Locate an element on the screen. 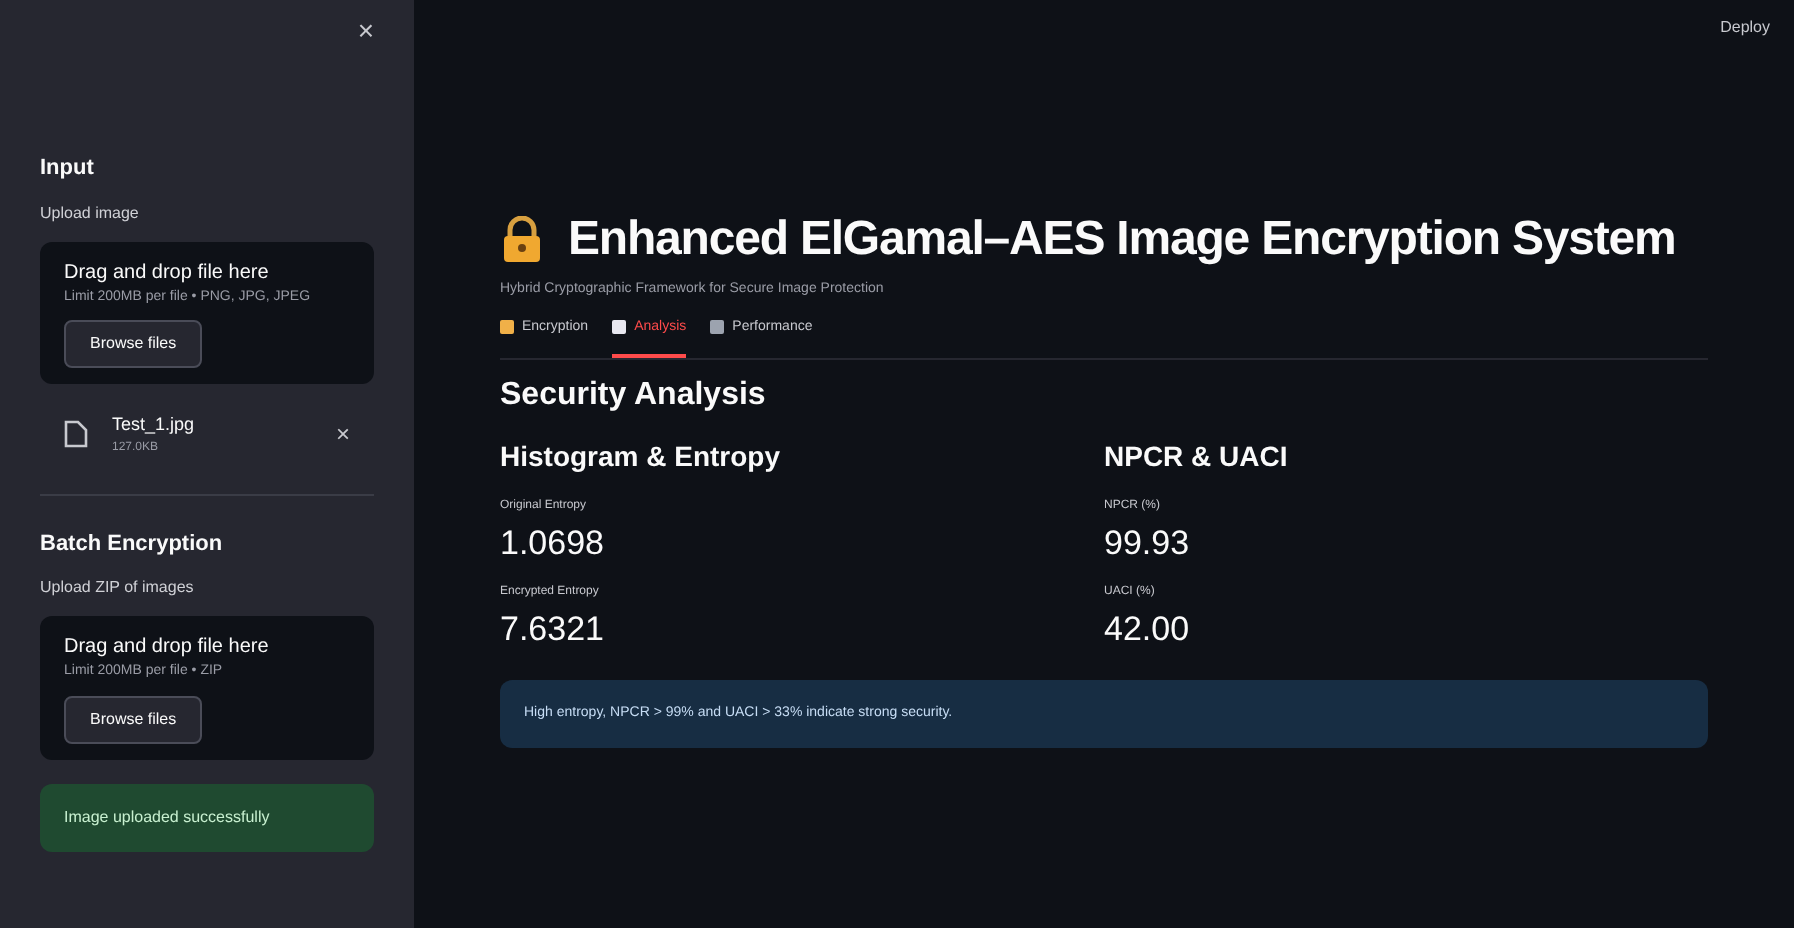  section-heading: Security Analysis is located at coordinates (634, 396).